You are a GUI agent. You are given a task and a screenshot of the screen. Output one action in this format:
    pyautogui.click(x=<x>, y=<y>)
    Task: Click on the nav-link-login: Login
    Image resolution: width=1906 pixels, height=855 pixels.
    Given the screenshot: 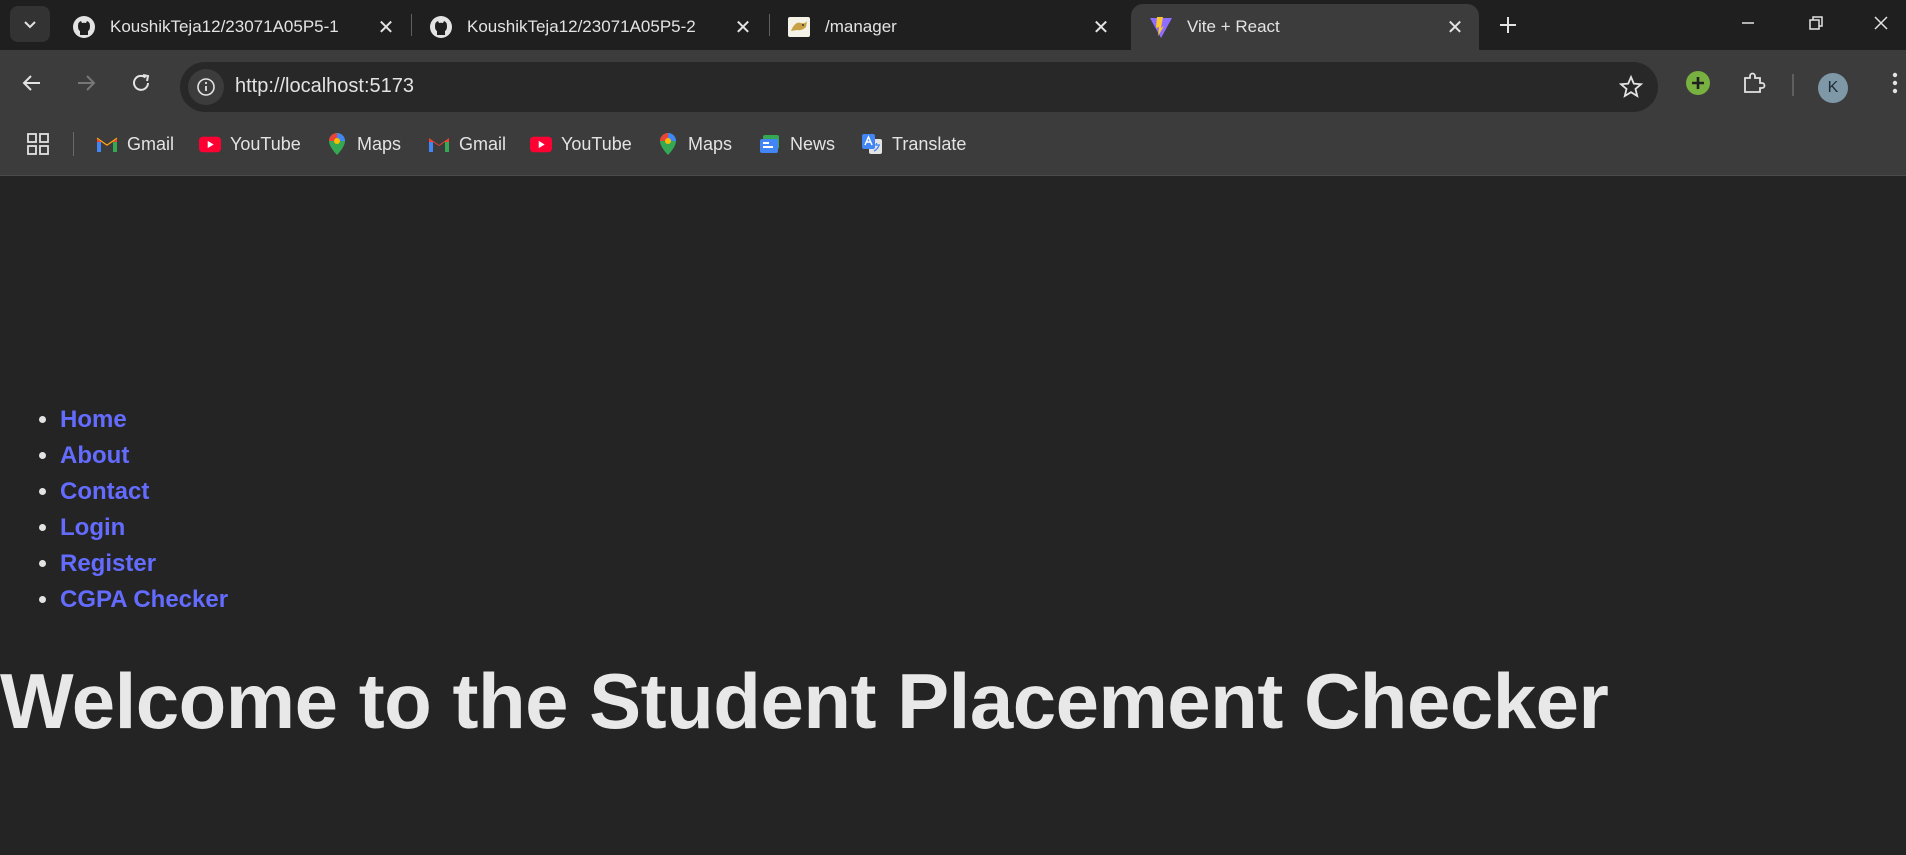 What is the action you would take?
    pyautogui.click(x=92, y=527)
    